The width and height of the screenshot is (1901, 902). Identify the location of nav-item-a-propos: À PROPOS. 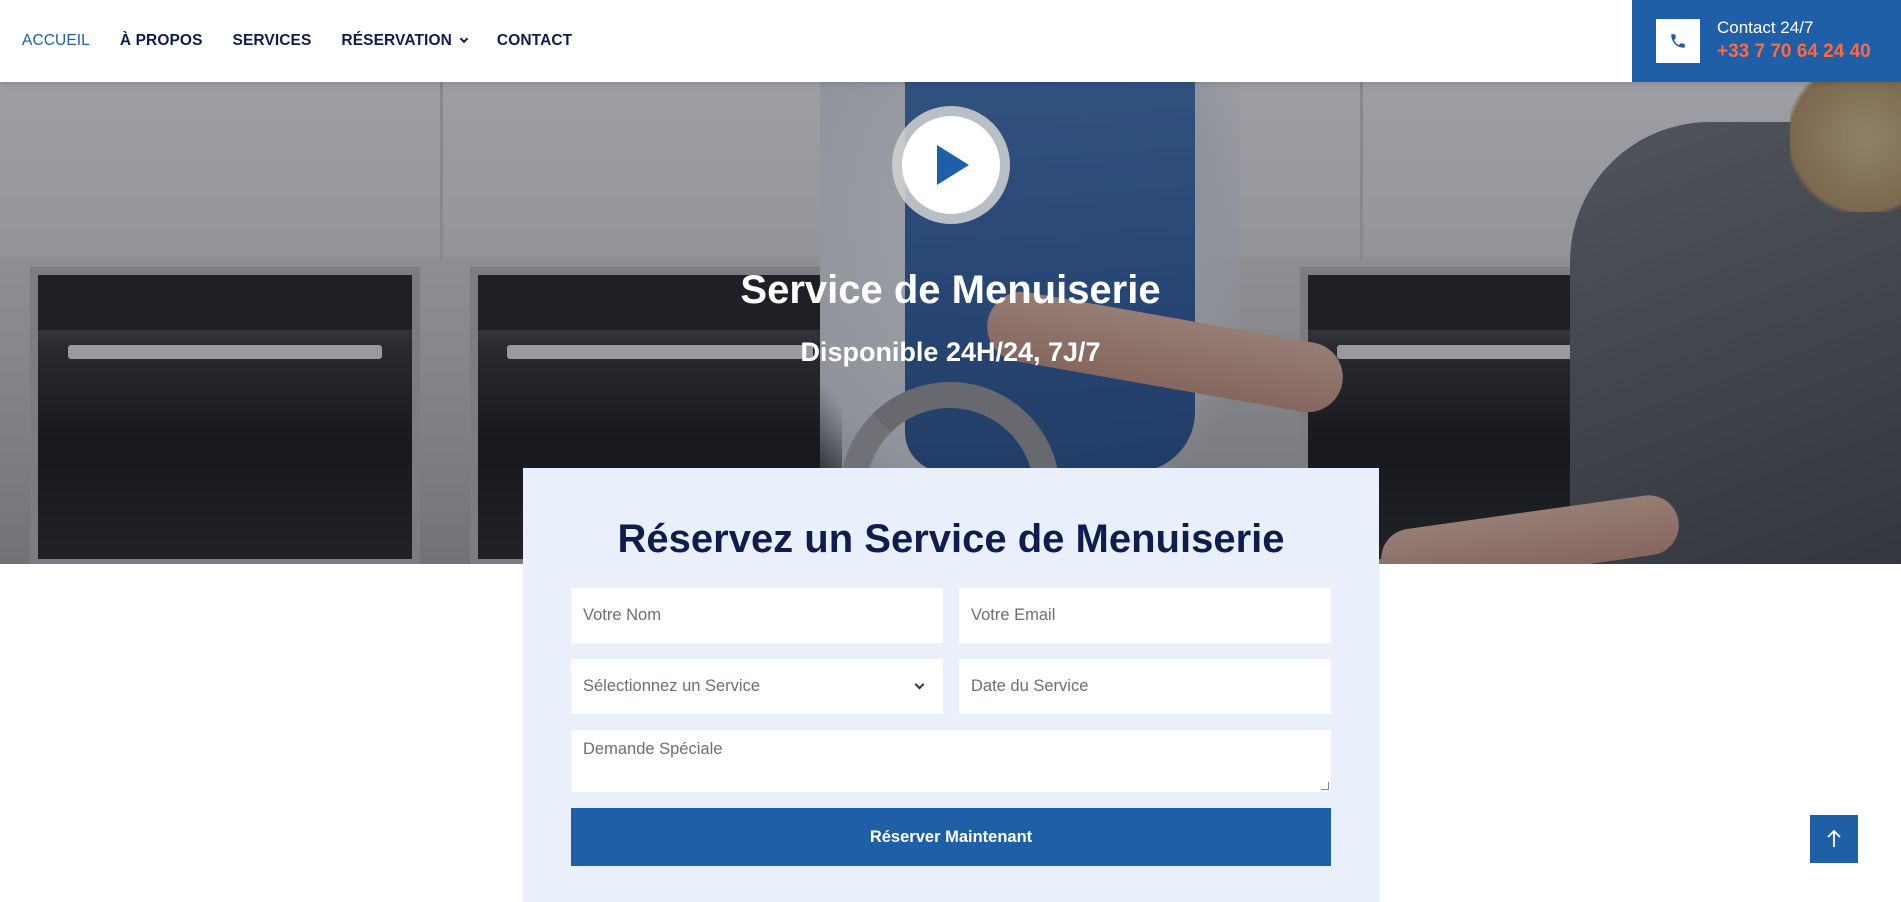
(161, 41).